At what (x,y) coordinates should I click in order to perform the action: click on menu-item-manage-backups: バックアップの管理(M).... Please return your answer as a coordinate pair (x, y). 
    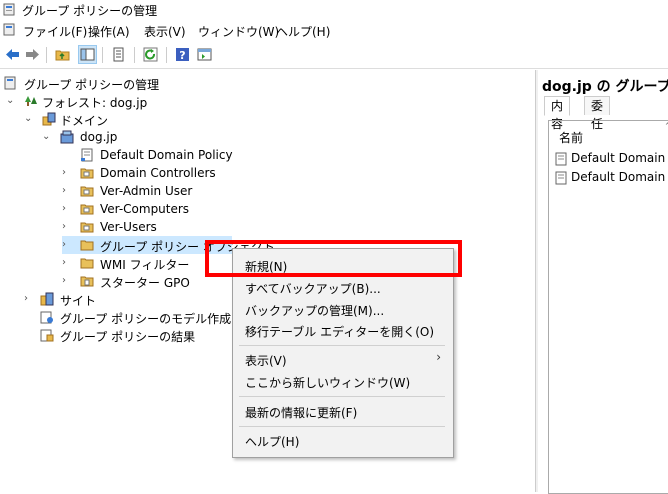
    Looking at the image, I should click on (314, 310).